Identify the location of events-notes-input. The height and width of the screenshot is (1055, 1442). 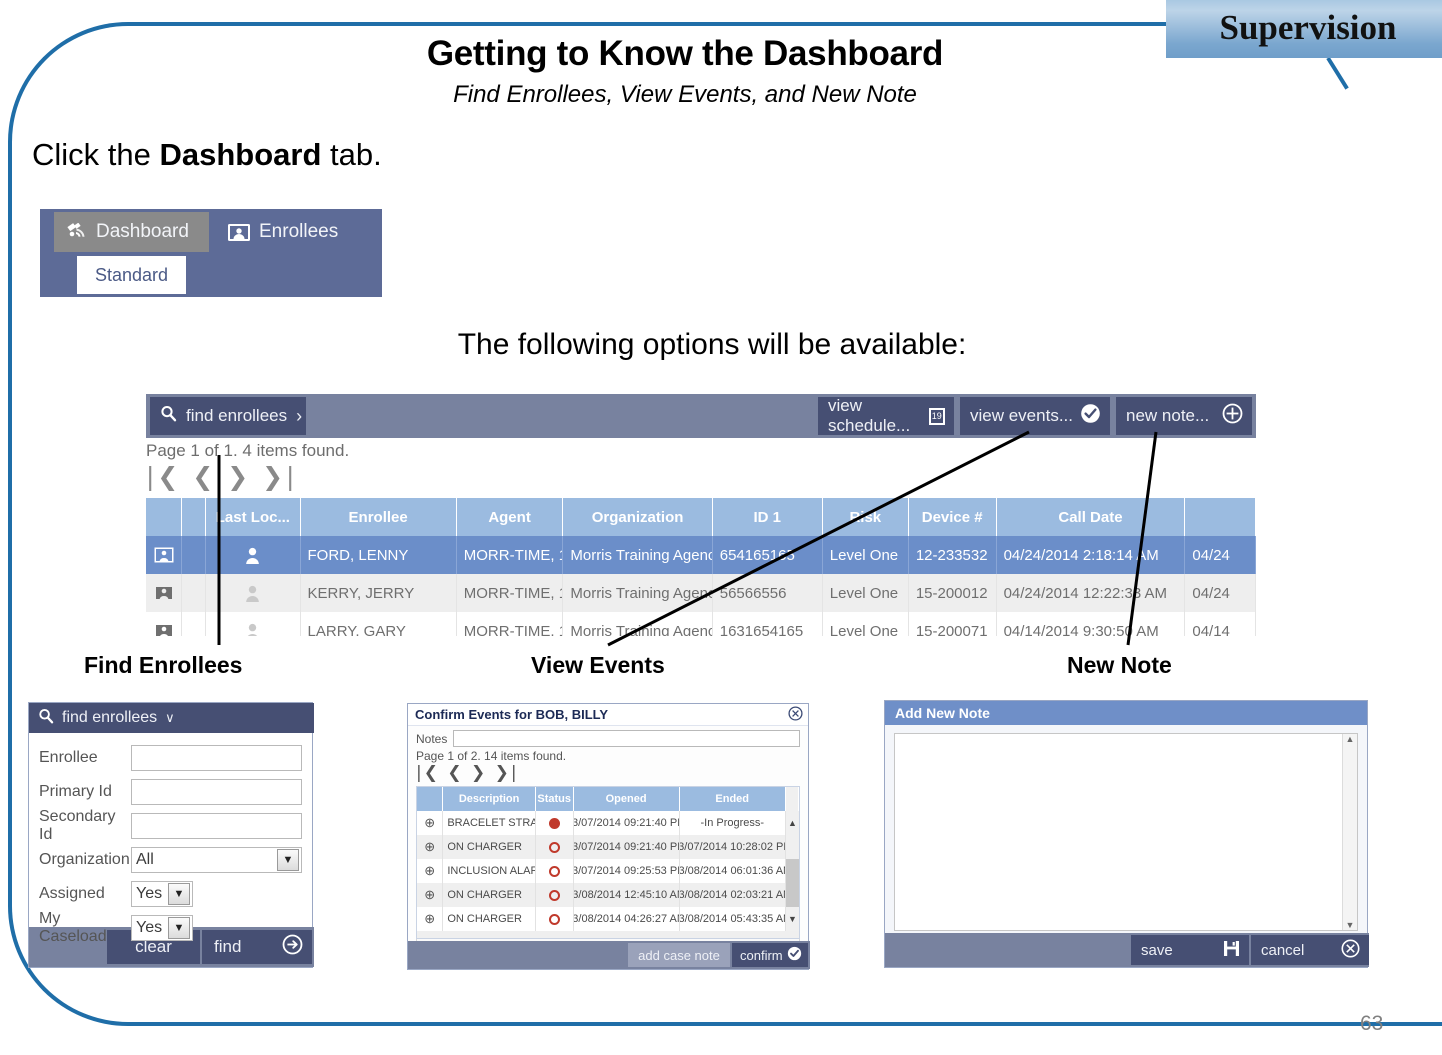
(626, 738).